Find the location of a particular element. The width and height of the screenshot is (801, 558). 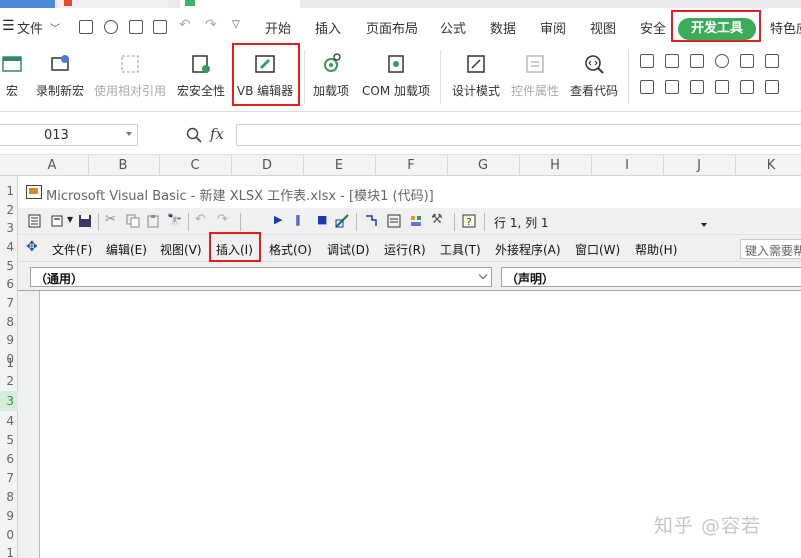

name-box: 013 is located at coordinates (69, 135).